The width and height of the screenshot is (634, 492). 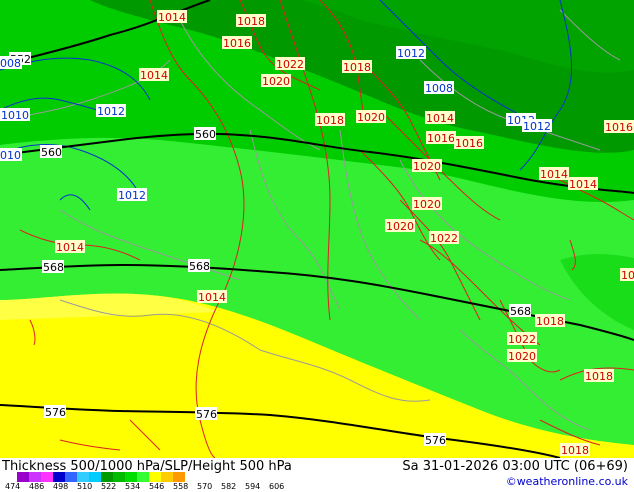 I want to click on color-scale-ticks: 474 486 498 510 522 534 546 558 570 582 594 606, so click(x=317, y=487).